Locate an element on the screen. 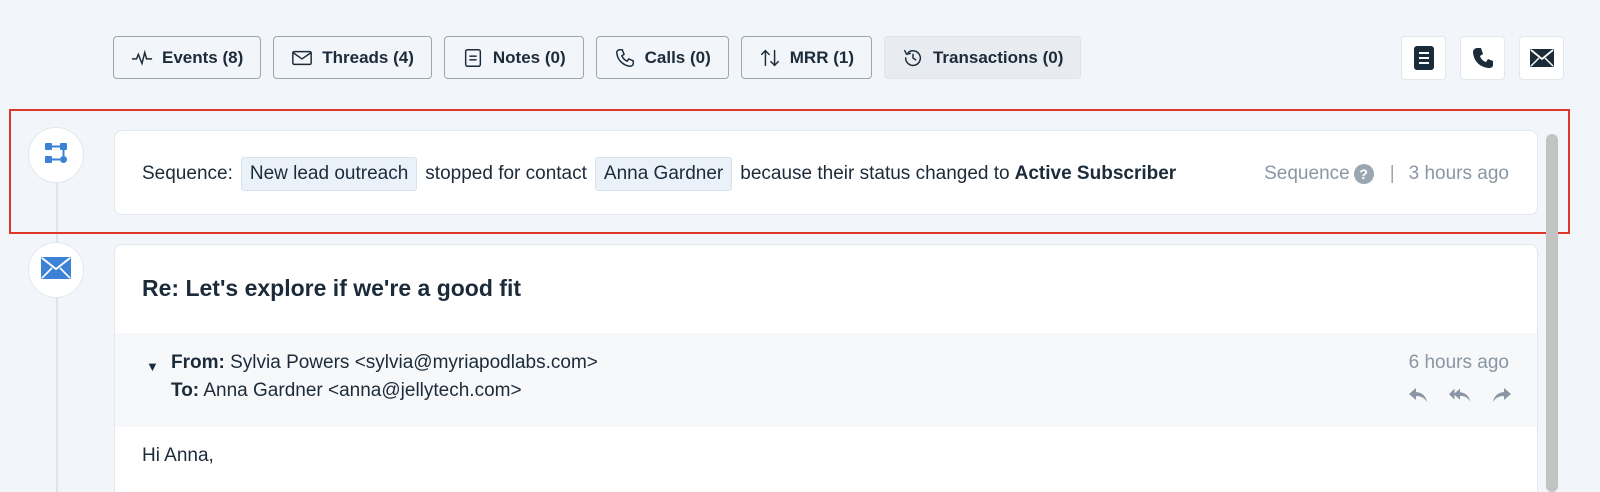 The height and width of the screenshot is (492, 1600). filter-label: Events (8) is located at coordinates (203, 57).